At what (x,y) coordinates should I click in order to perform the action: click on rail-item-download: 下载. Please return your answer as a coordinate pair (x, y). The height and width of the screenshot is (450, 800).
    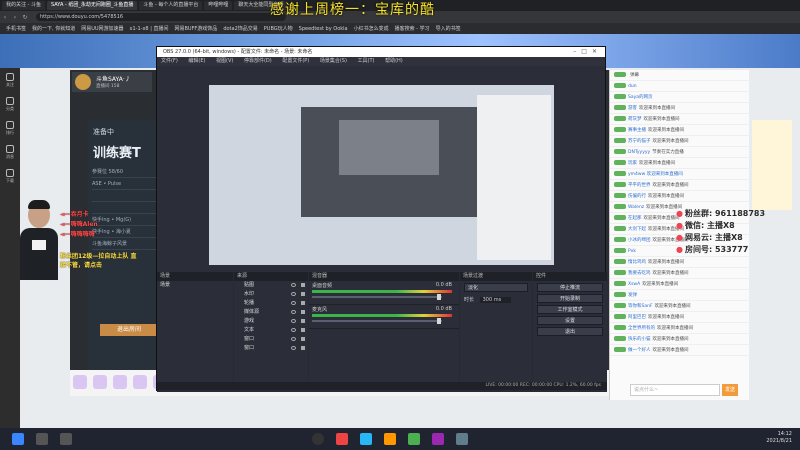
    Looking at the image, I should click on (10, 176).